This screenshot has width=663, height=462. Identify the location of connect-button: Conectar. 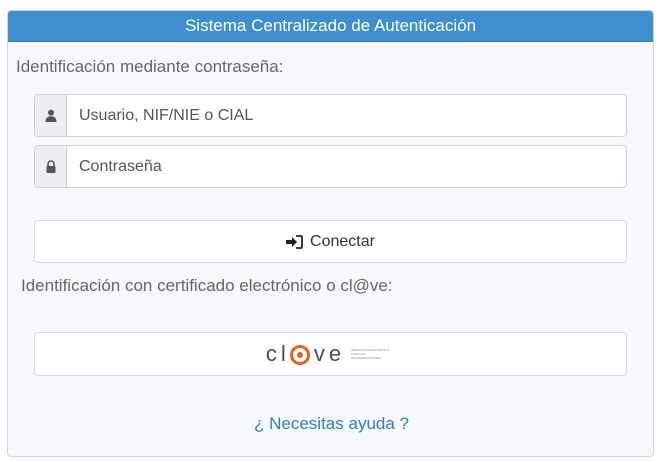
(330, 241).